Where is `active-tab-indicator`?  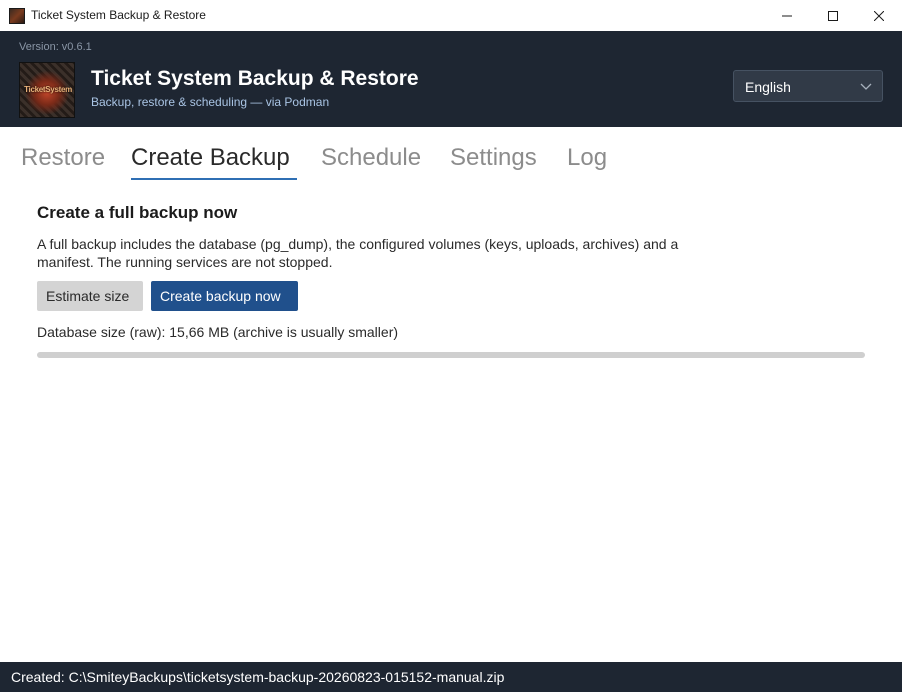
active-tab-indicator is located at coordinates (214, 179).